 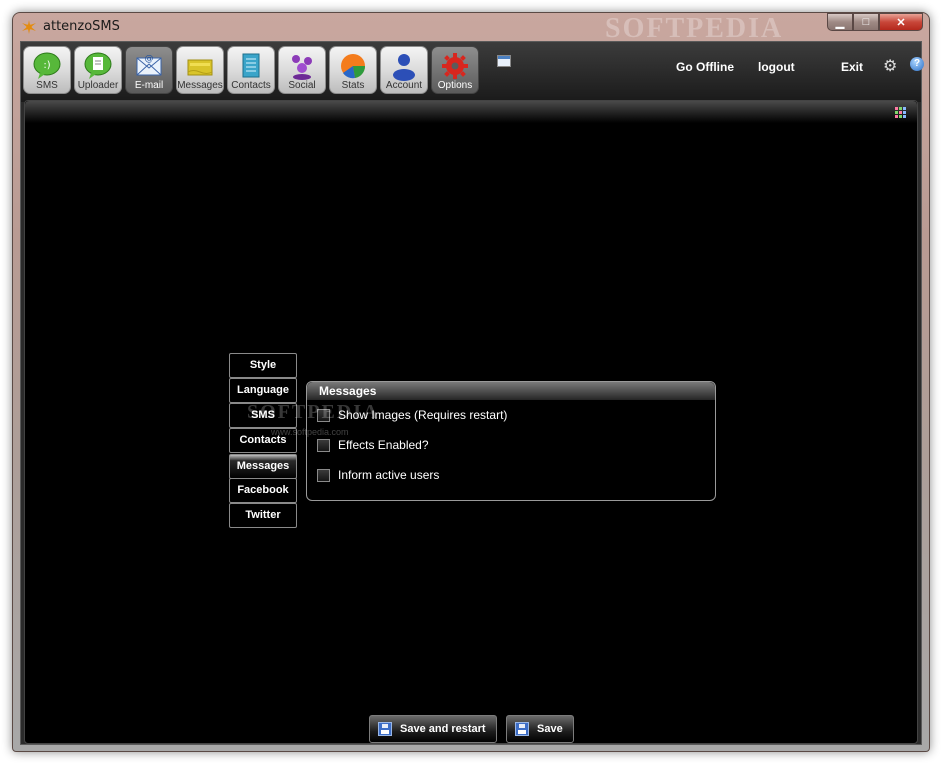 What do you see at coordinates (511, 391) in the screenshot?
I see `group-header: Messages` at bounding box center [511, 391].